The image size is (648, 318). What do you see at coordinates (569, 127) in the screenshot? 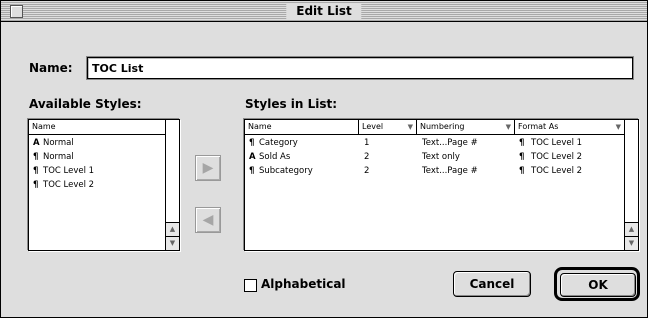
I see `column-header-format-as: Format As ▼` at bounding box center [569, 127].